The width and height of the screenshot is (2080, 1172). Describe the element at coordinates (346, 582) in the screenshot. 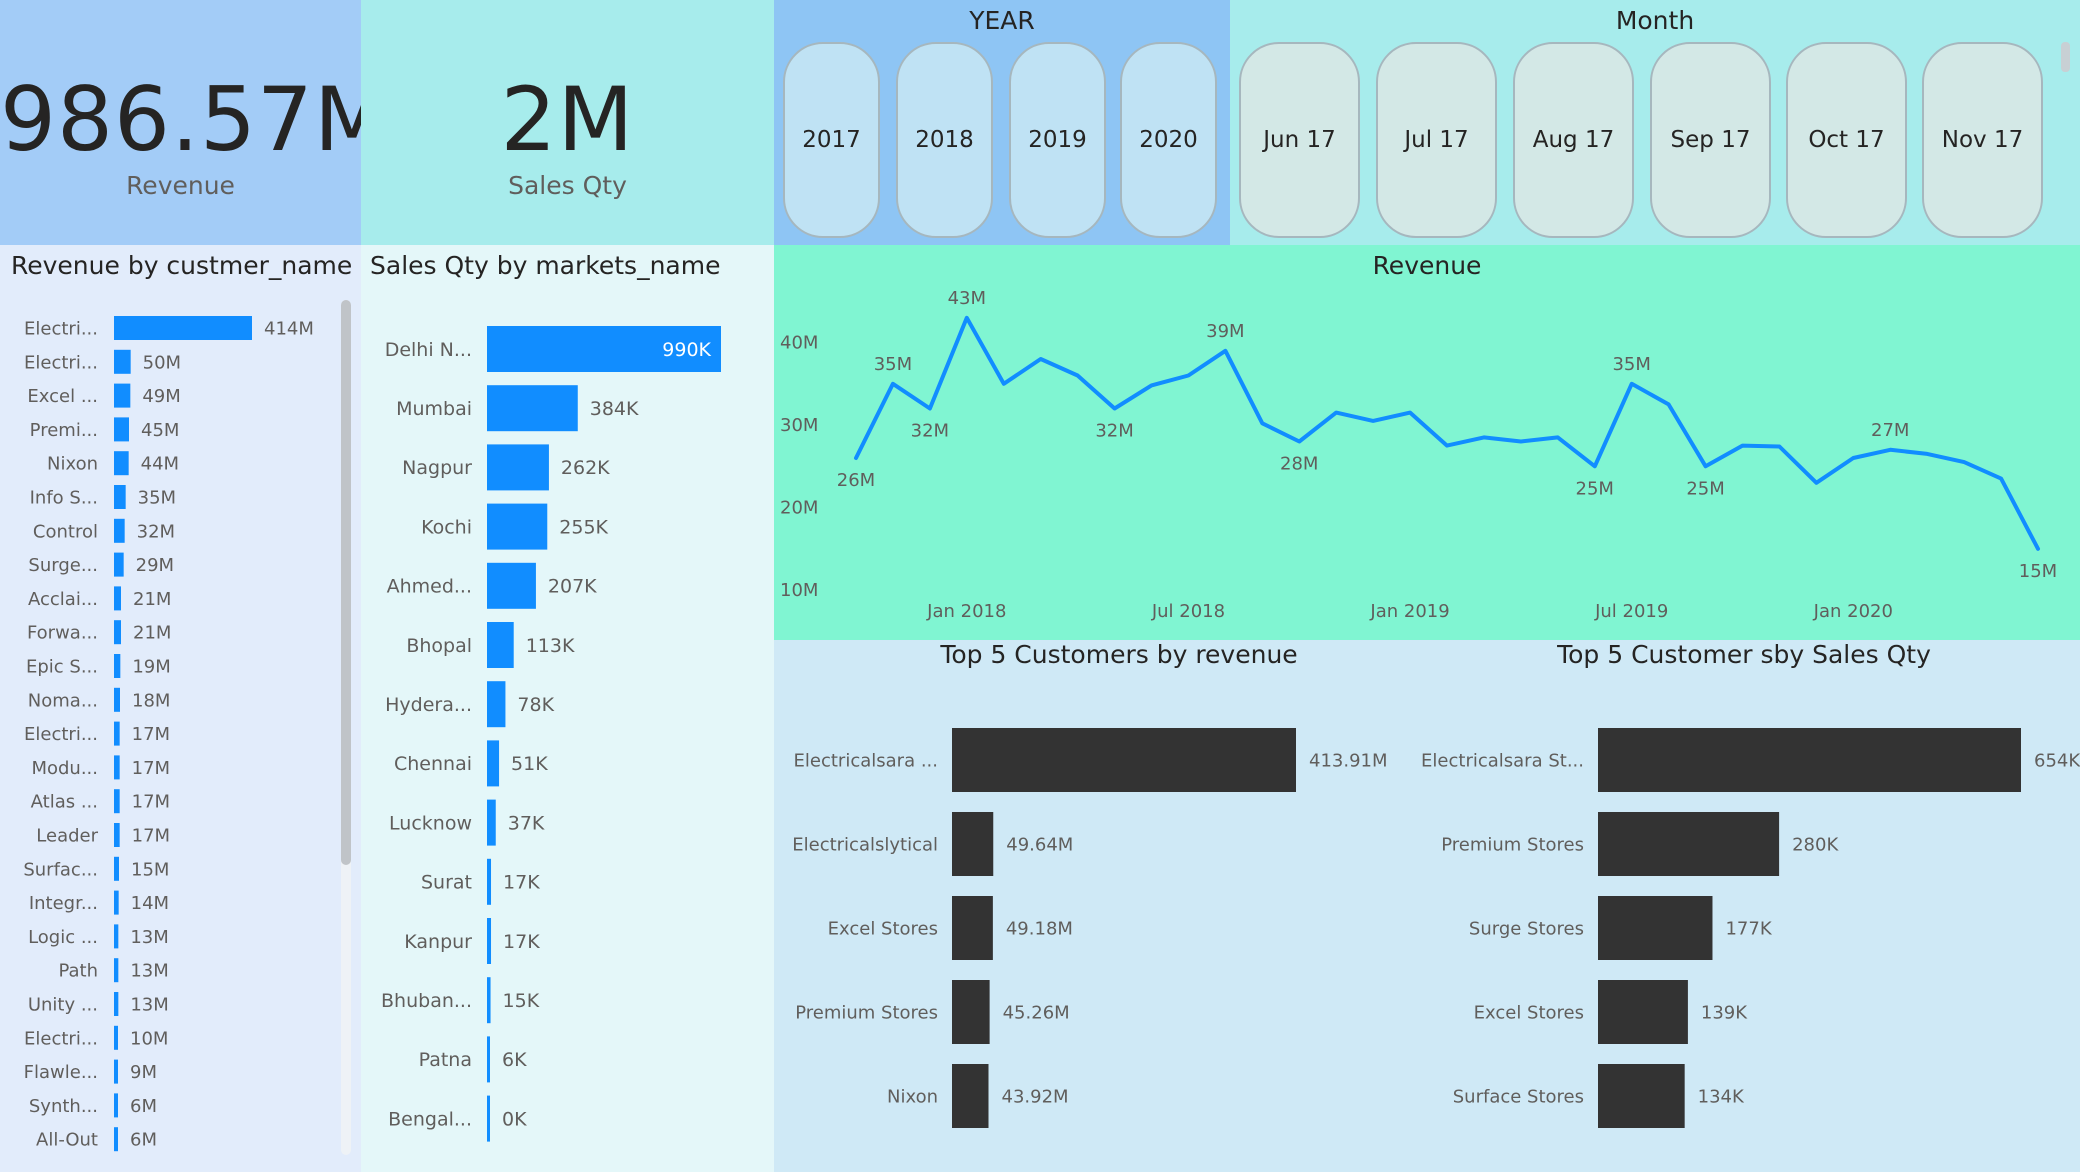

I see `customer-list-scroll-thumb` at that location.